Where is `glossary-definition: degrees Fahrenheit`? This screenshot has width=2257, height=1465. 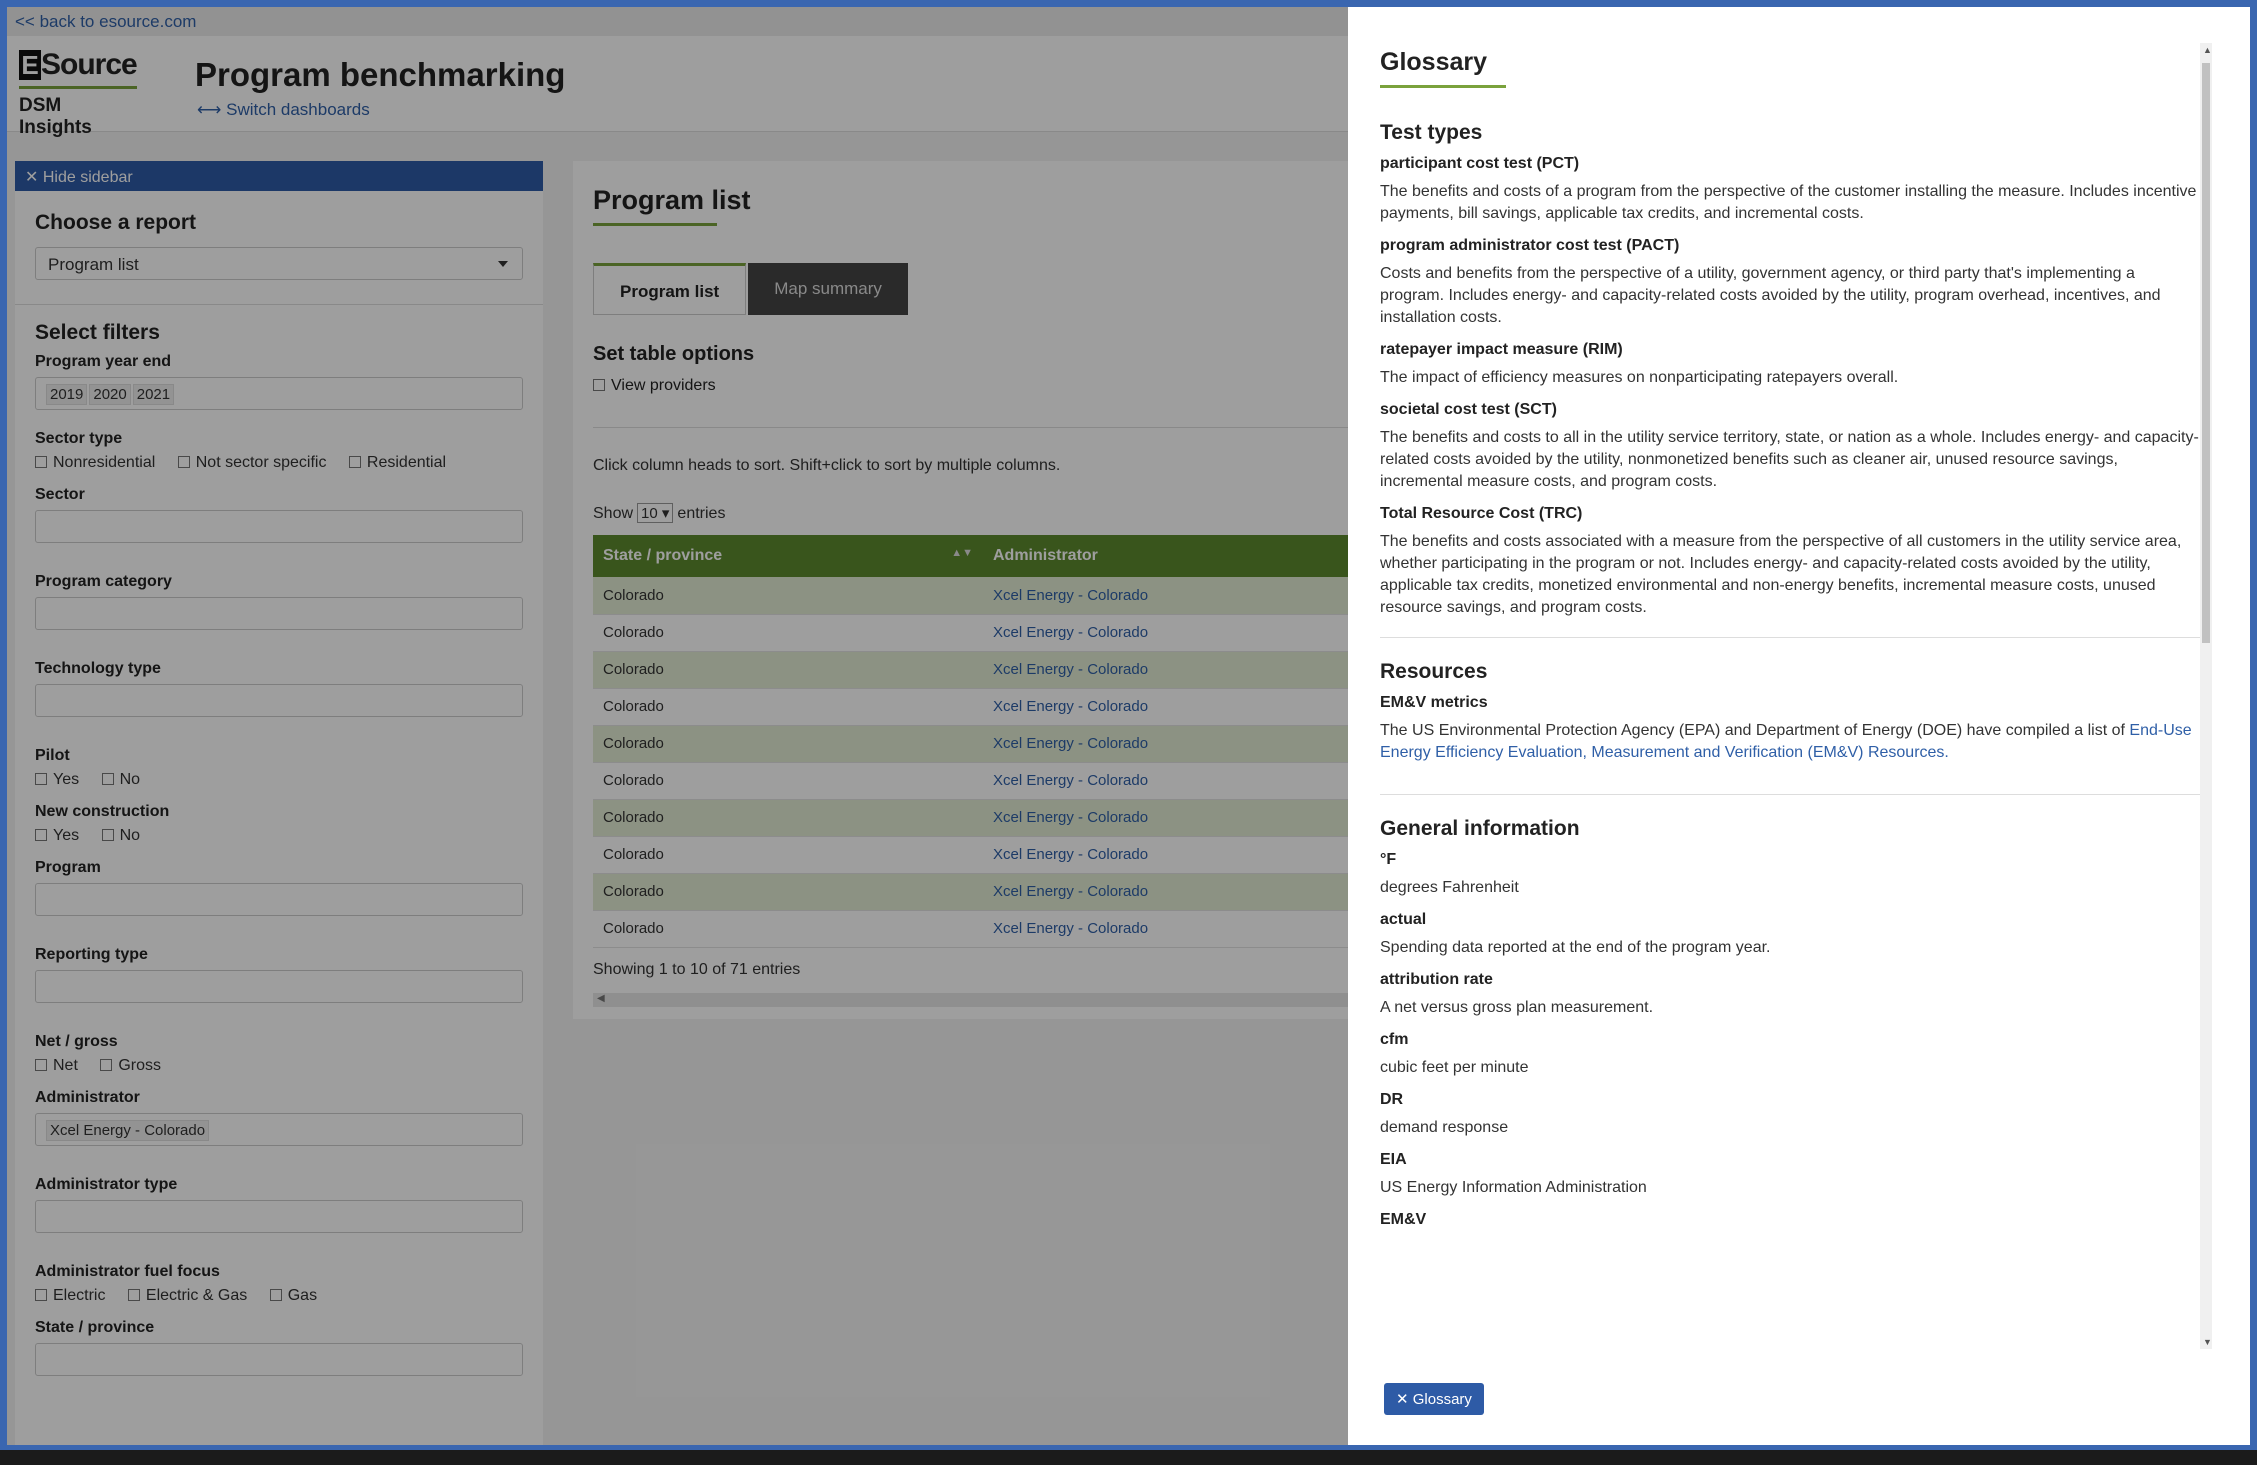
glossary-definition: degrees Fahrenheit is located at coordinates (1449, 887).